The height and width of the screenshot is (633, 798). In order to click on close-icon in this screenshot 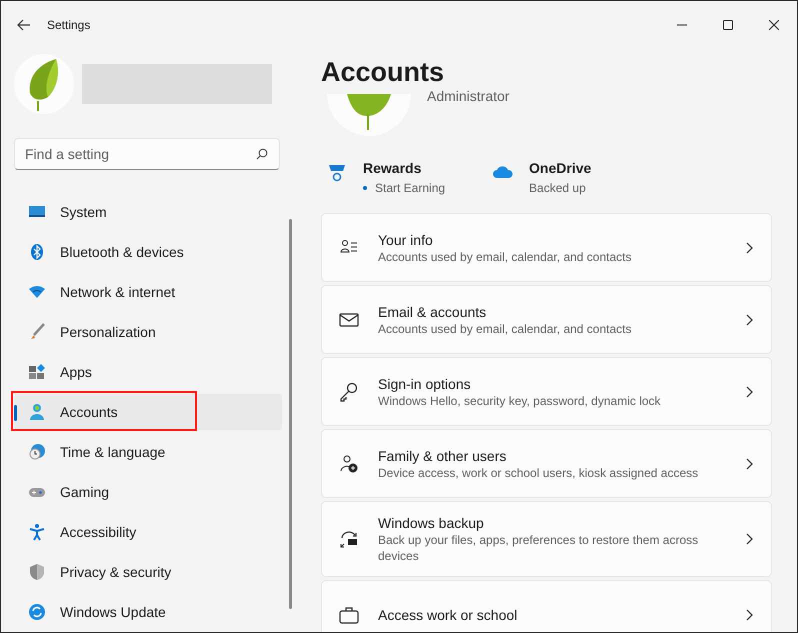, I will do `click(774, 25)`.